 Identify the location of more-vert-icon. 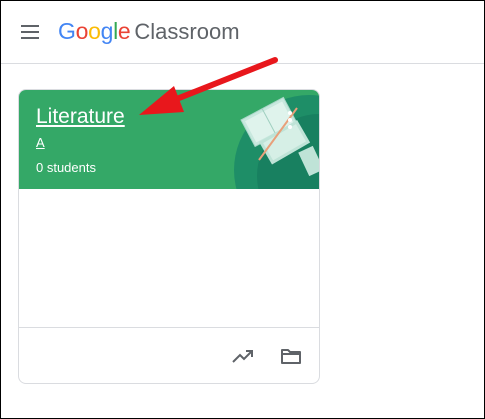
(290, 113).